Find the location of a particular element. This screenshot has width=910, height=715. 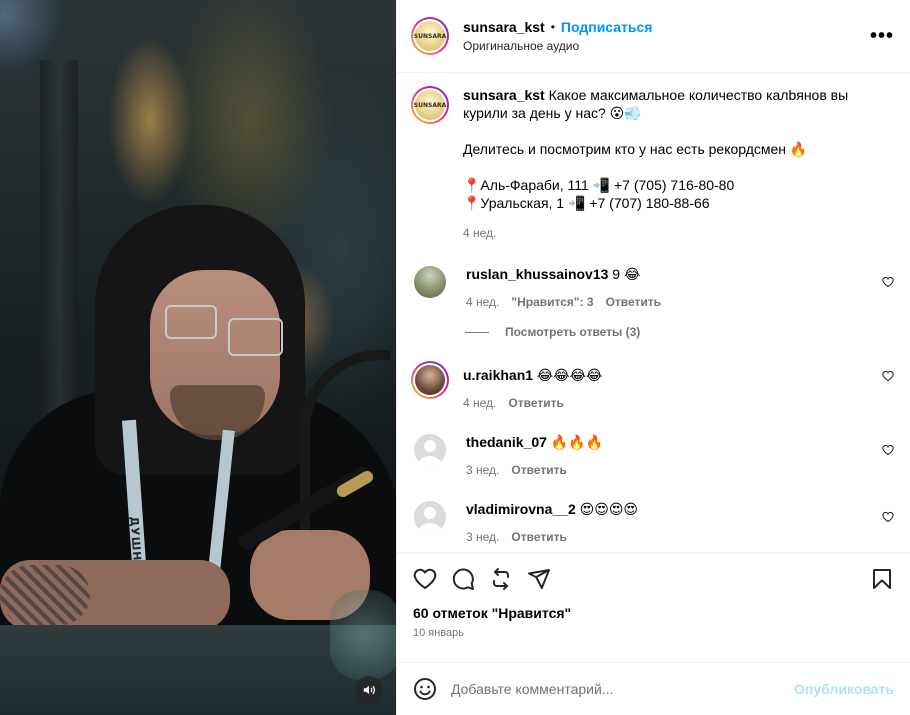

view-replies-button: Посмотреть ответы (3) is located at coordinates (679, 332).